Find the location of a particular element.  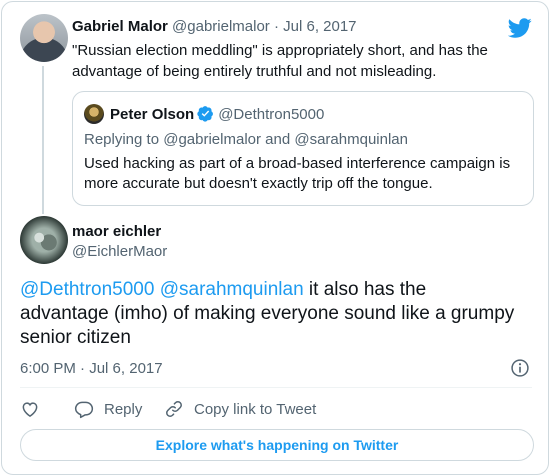

copy-link-button: Copy link to Tweet is located at coordinates (240, 409).